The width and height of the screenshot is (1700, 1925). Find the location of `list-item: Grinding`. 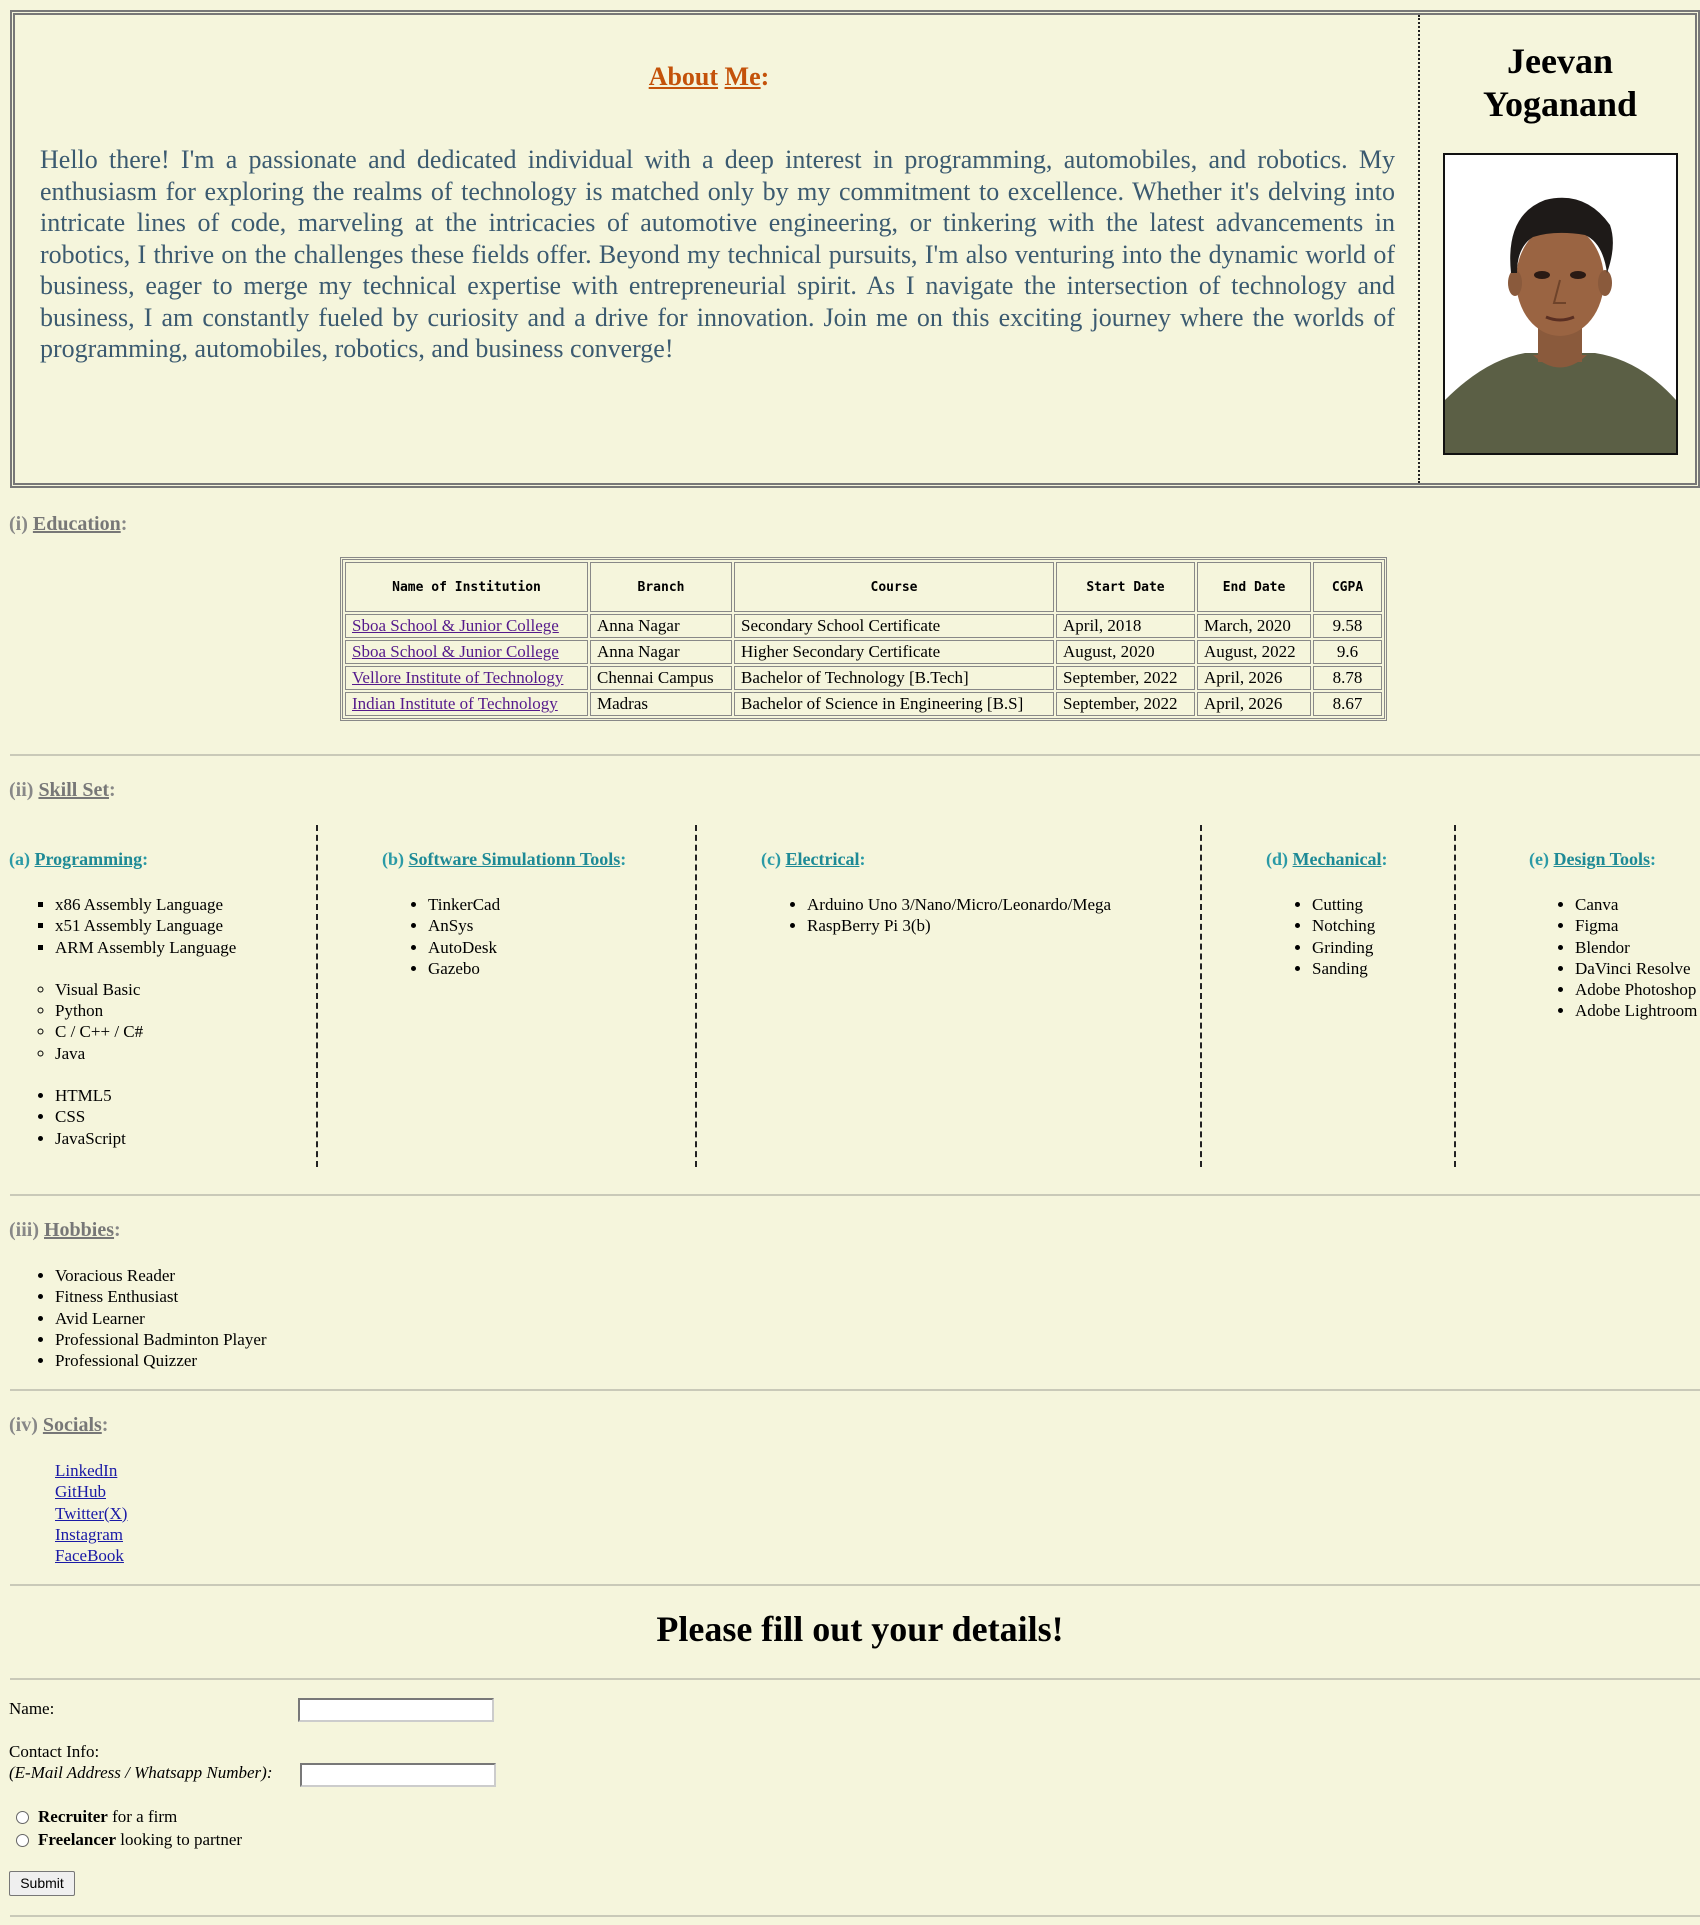

list-item: Grinding is located at coordinates (1343, 947).